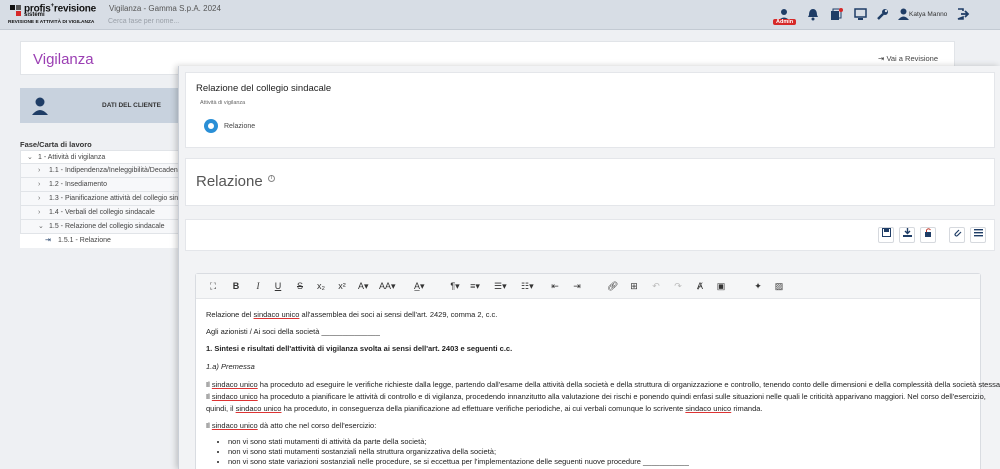  What do you see at coordinates (721, 286) in the screenshot?
I see `select-all-icon: ▣` at bounding box center [721, 286].